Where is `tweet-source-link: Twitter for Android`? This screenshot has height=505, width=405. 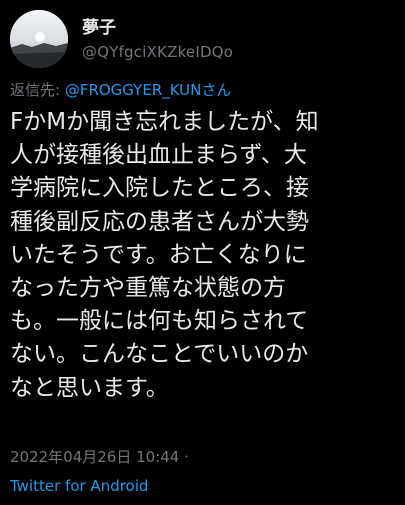 tweet-source-link: Twitter for Android is located at coordinates (79, 486).